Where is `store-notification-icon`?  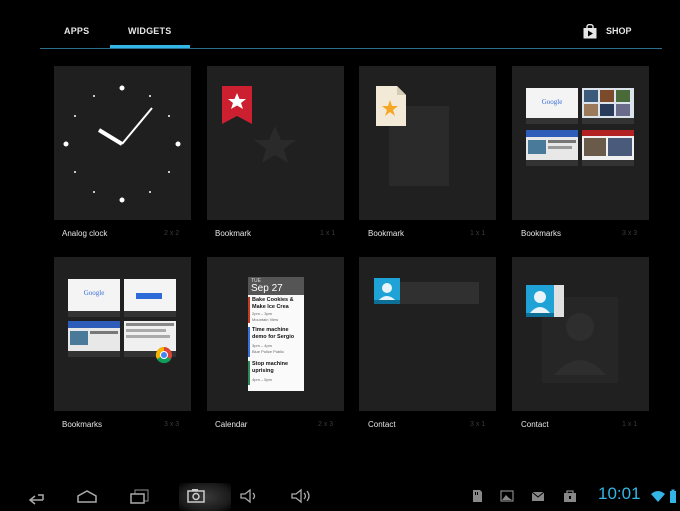
store-notification-icon is located at coordinates (570, 496).